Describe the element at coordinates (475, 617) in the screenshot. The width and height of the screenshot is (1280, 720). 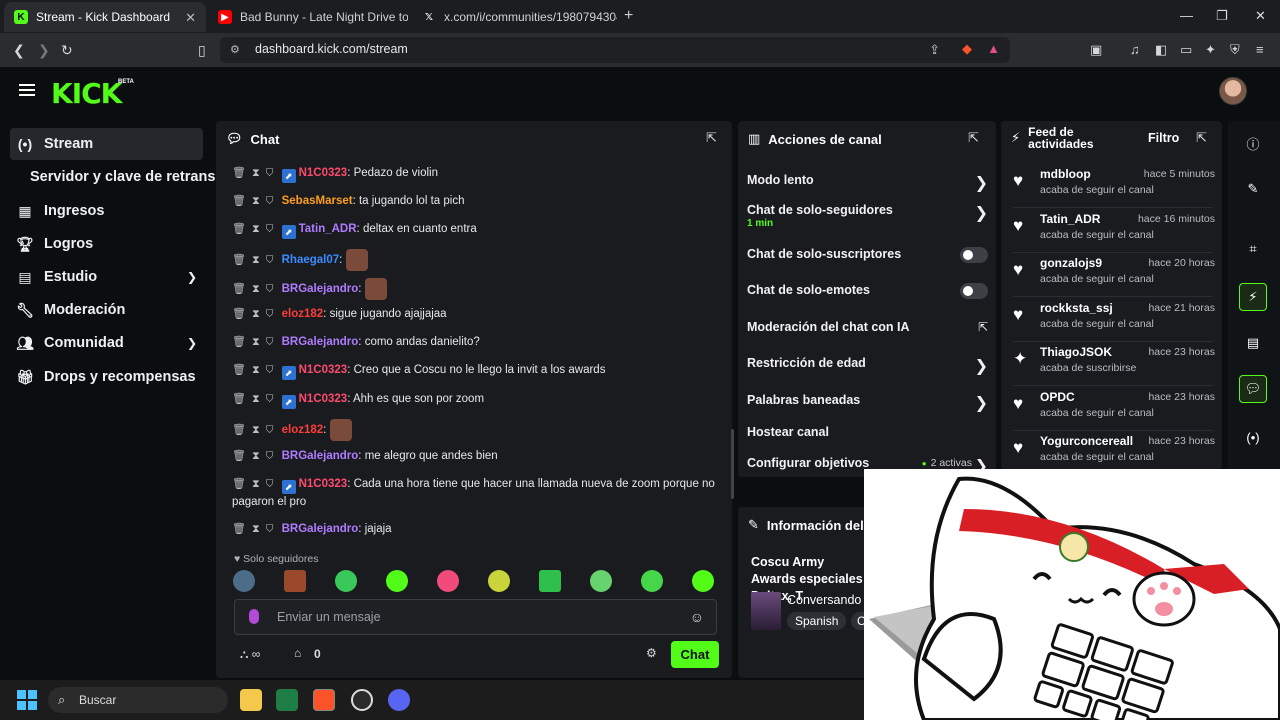
I see `chat-input: Enviar un mensaje ☺` at that location.